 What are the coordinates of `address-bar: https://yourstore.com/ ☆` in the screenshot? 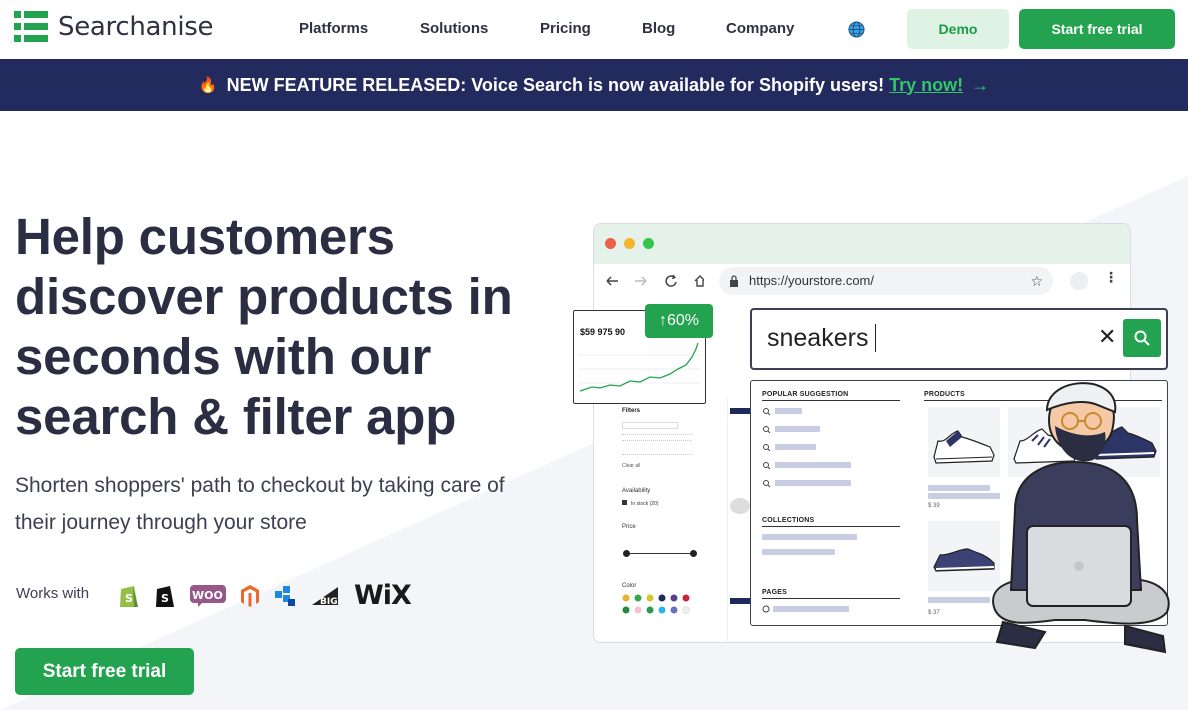 It's located at (886, 281).